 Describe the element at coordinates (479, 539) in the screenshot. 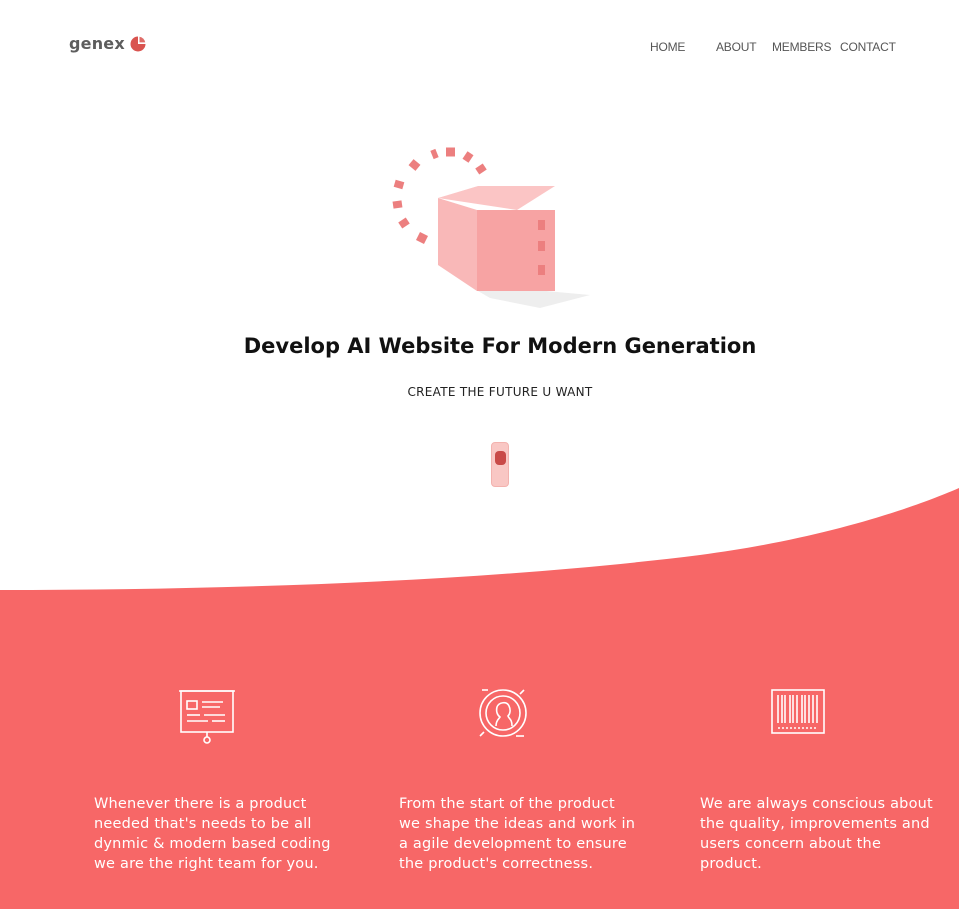

I see `wave-divider` at that location.